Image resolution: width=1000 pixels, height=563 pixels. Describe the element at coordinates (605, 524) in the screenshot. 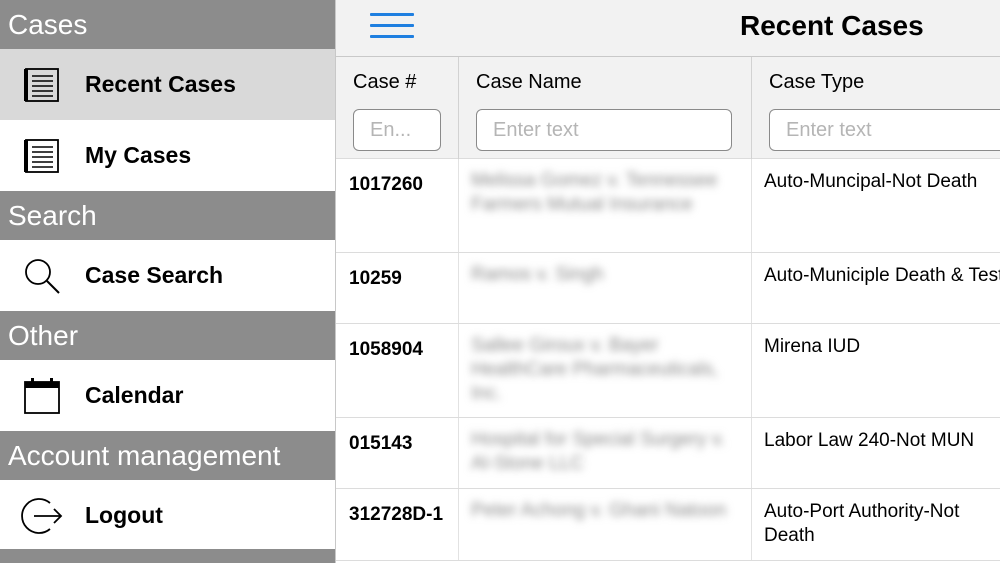

I see `case-name-cell: Peter Achong v. Ghani Natoon` at that location.